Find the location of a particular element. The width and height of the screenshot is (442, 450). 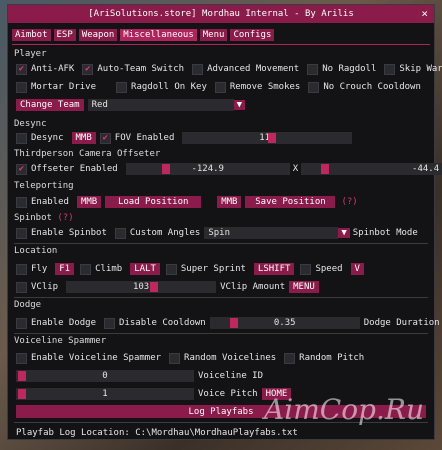

spinbot-checkbox is located at coordinates (21, 233).